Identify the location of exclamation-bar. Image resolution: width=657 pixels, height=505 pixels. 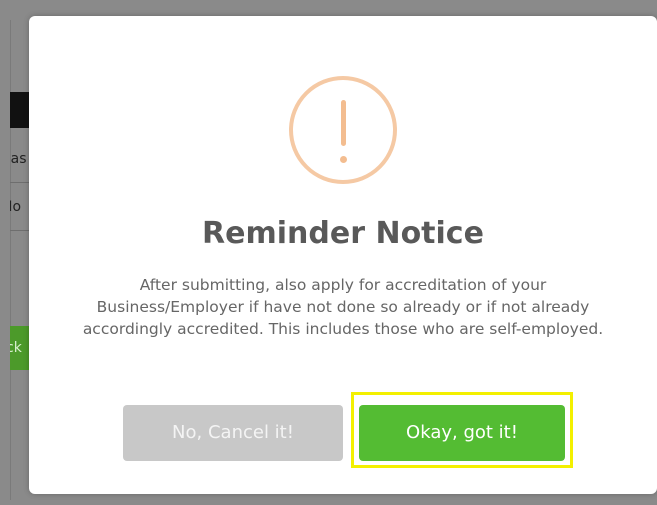
(343, 123).